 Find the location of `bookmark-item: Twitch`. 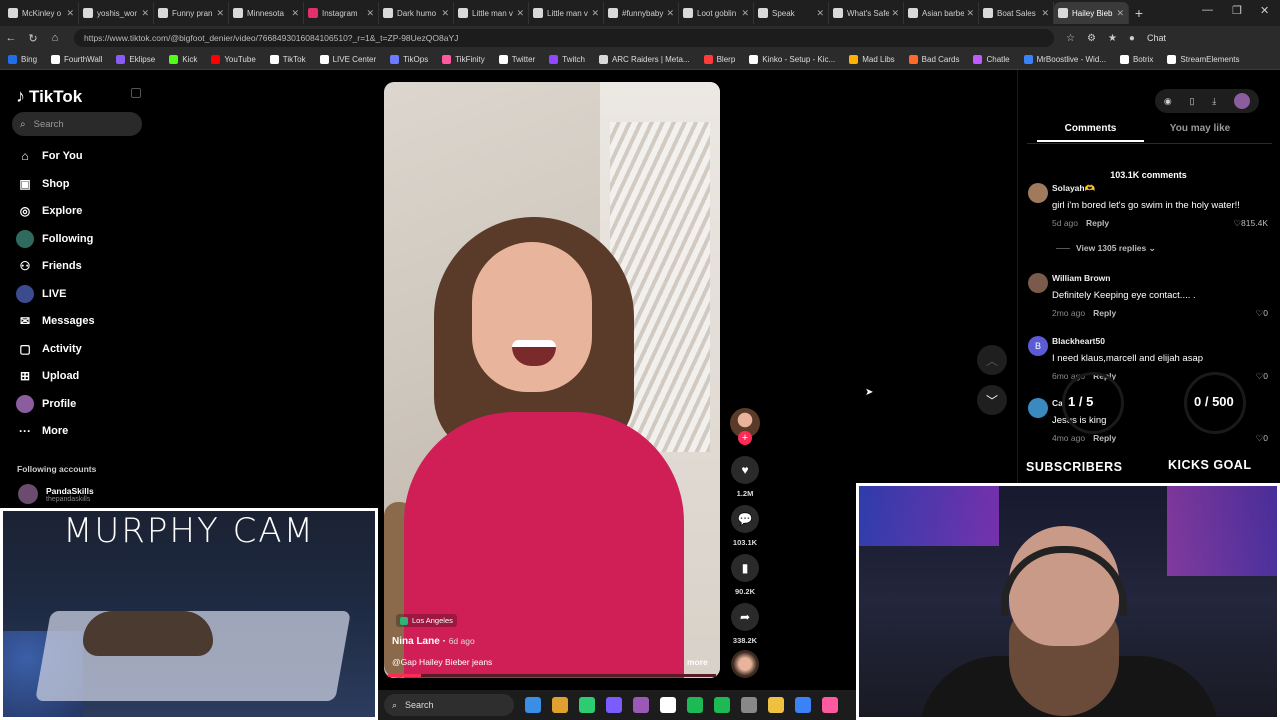

bookmark-item: Twitch is located at coordinates (567, 59).